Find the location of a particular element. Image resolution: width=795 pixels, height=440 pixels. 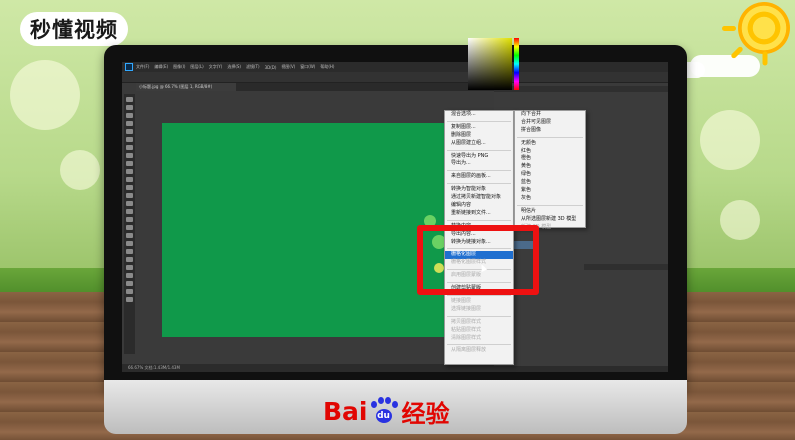

sun-icon is located at coordinates (764, 28).